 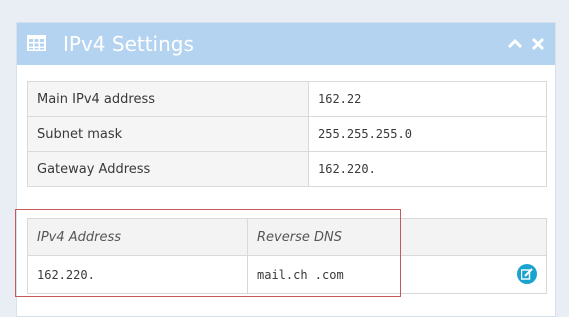 I want to click on setting-label: Main IPv4 address, so click(x=168, y=99).